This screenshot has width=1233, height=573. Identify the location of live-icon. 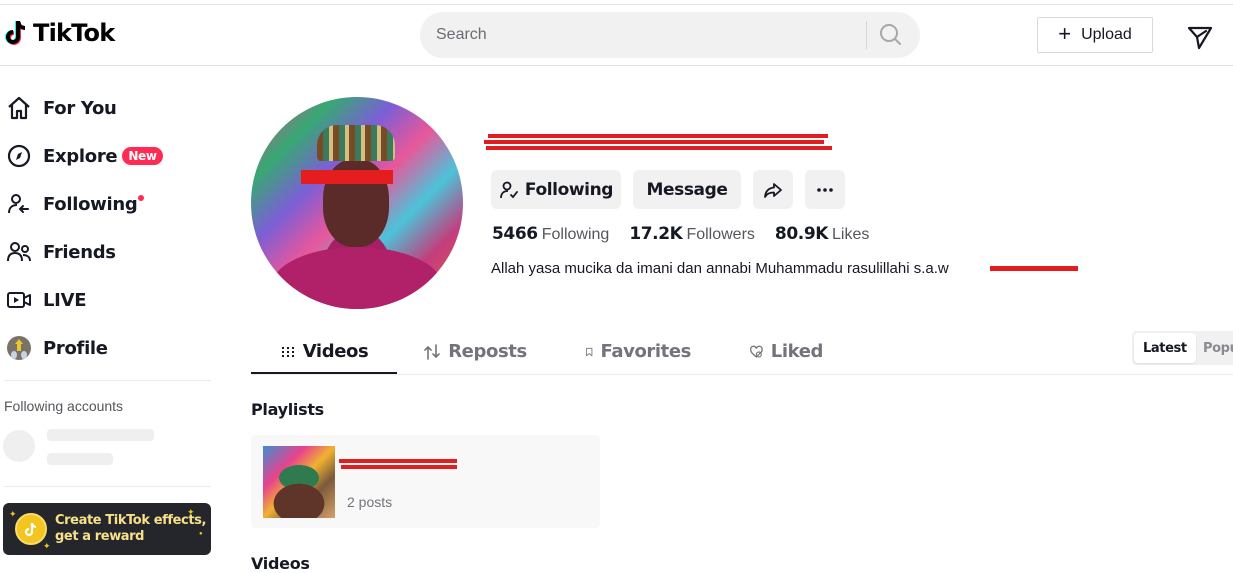
(19, 300).